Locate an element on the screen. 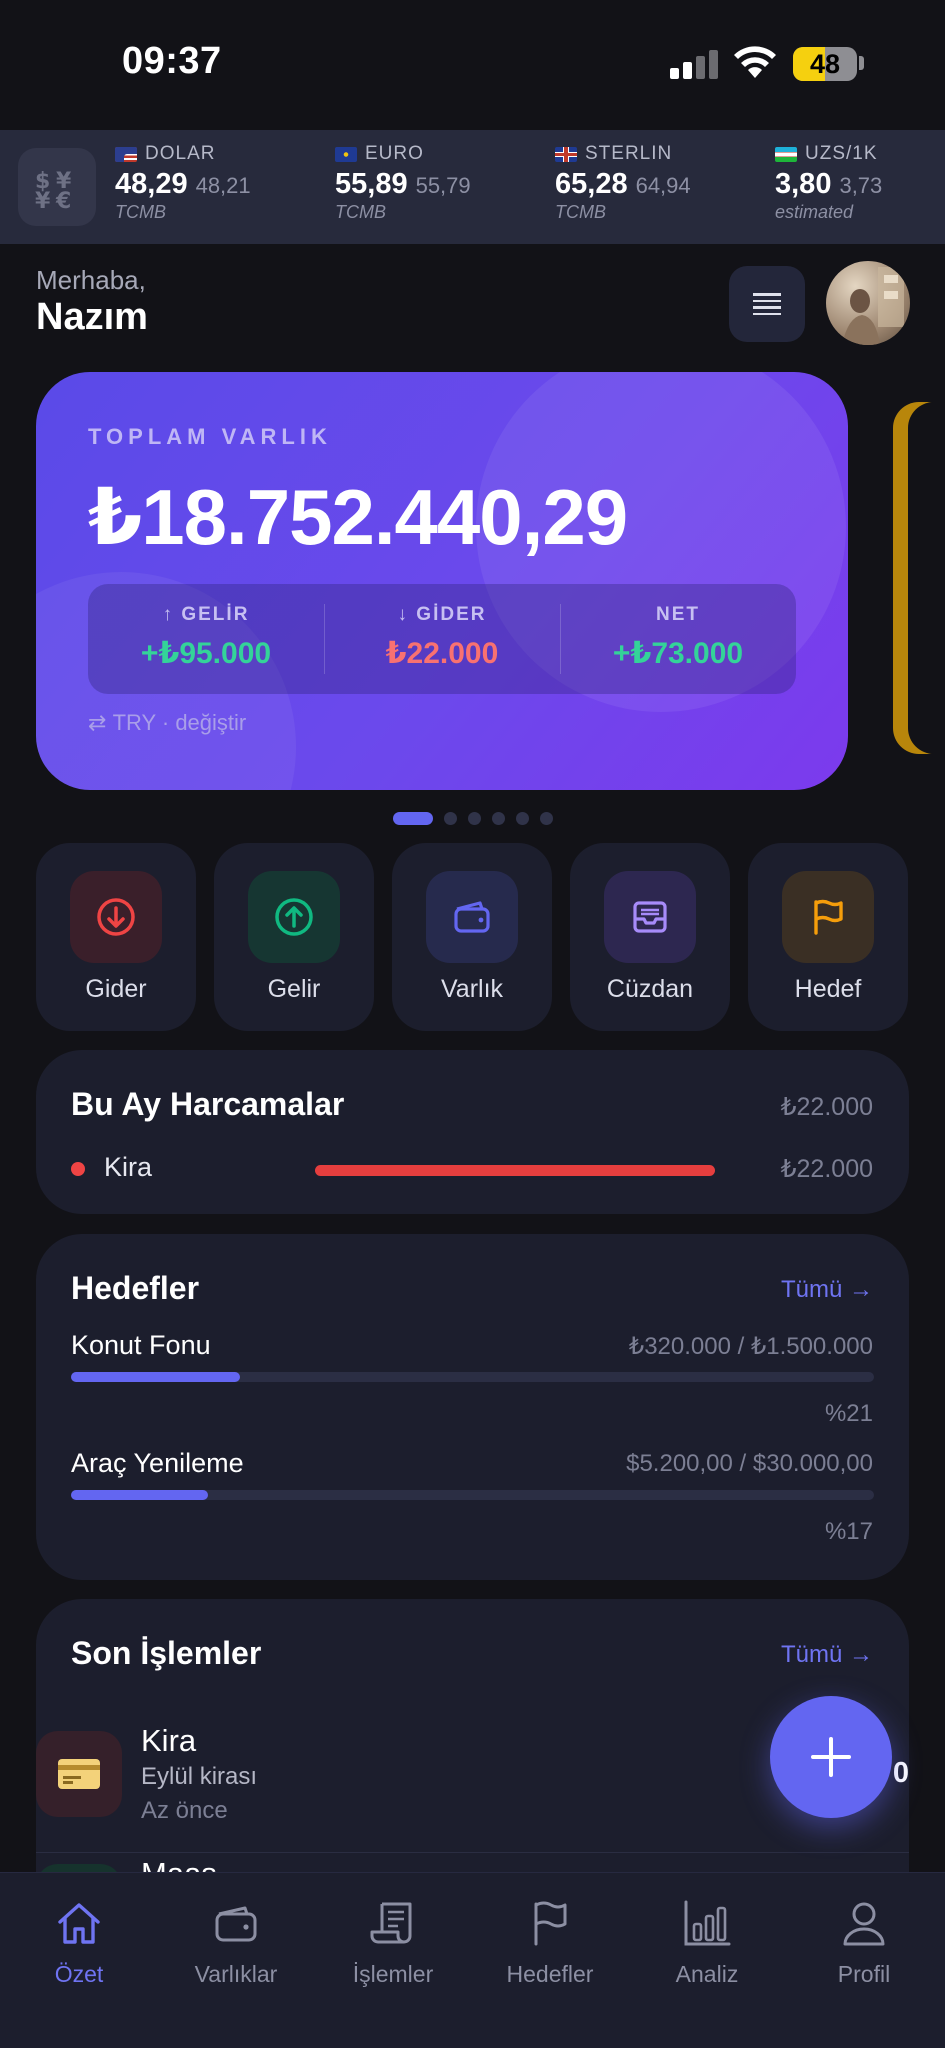  ticker-code: STERLIN is located at coordinates (629, 153).